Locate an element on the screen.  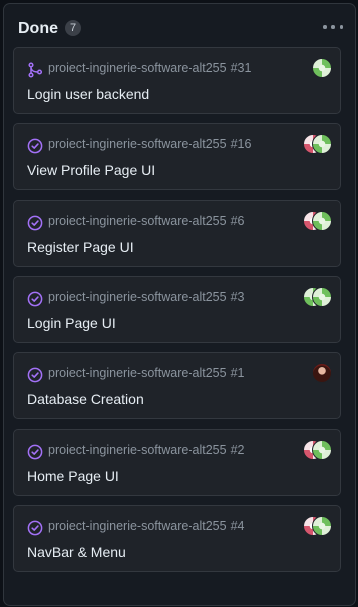
card-issue-number: #4 is located at coordinates (237, 525).